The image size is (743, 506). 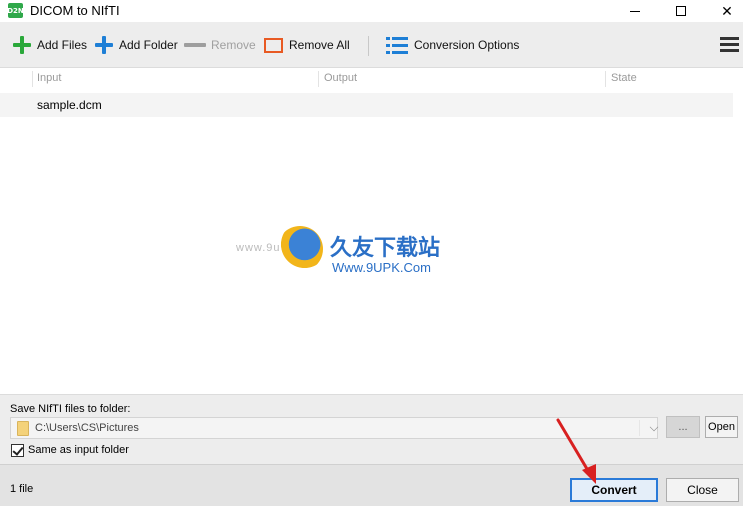 I want to click on remove-all-button: Remove All, so click(x=307, y=45).